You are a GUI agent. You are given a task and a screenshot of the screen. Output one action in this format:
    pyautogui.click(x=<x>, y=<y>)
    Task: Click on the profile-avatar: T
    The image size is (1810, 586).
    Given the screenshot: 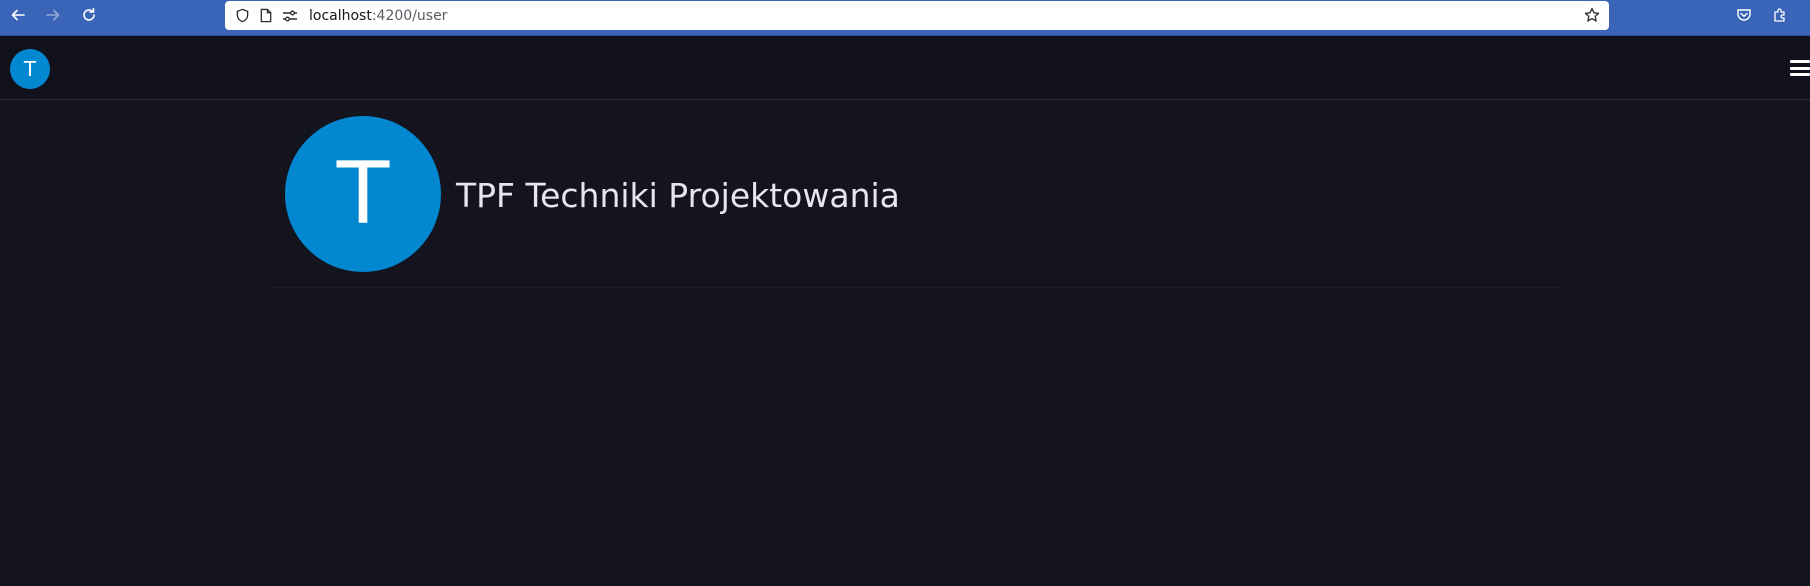 What is the action you would take?
    pyautogui.click(x=363, y=194)
    